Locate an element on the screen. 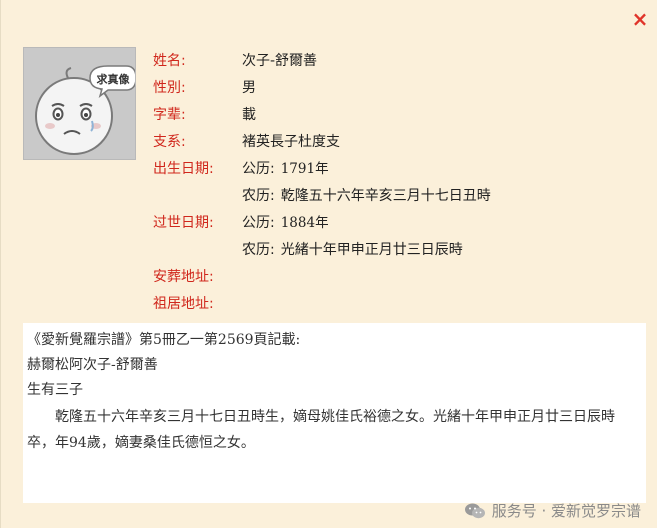  field-label: 字辈: is located at coordinates (169, 115).